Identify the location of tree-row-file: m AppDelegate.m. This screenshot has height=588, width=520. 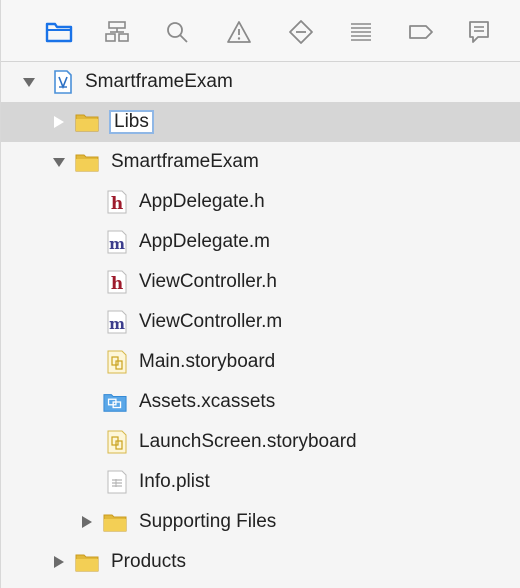
(260, 242).